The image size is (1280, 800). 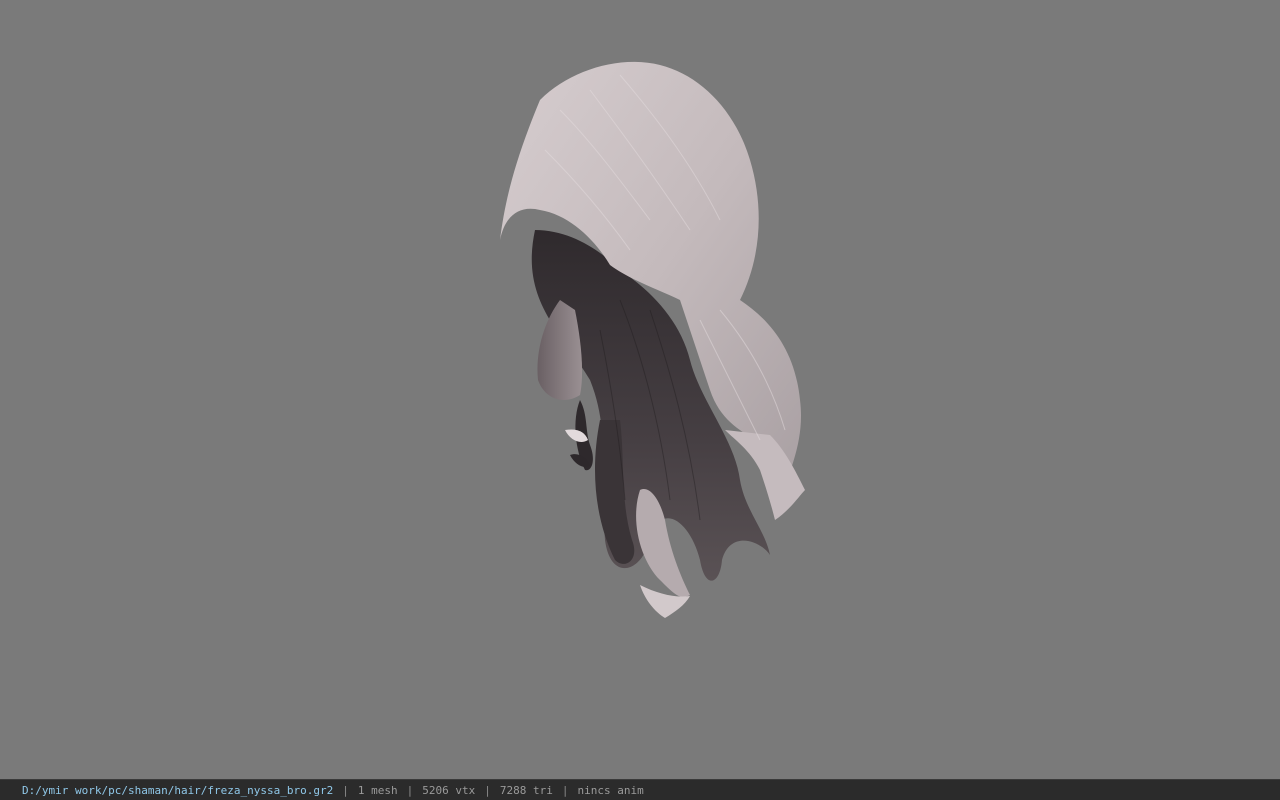 I want to click on mesh-count-label: 1 mesh, so click(x=377, y=790).